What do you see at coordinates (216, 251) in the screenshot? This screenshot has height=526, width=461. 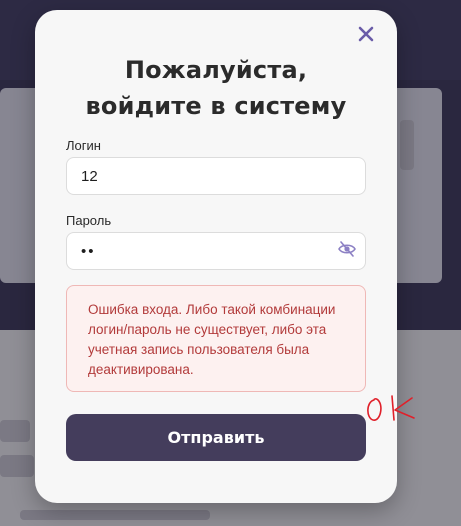 I see `password-input` at bounding box center [216, 251].